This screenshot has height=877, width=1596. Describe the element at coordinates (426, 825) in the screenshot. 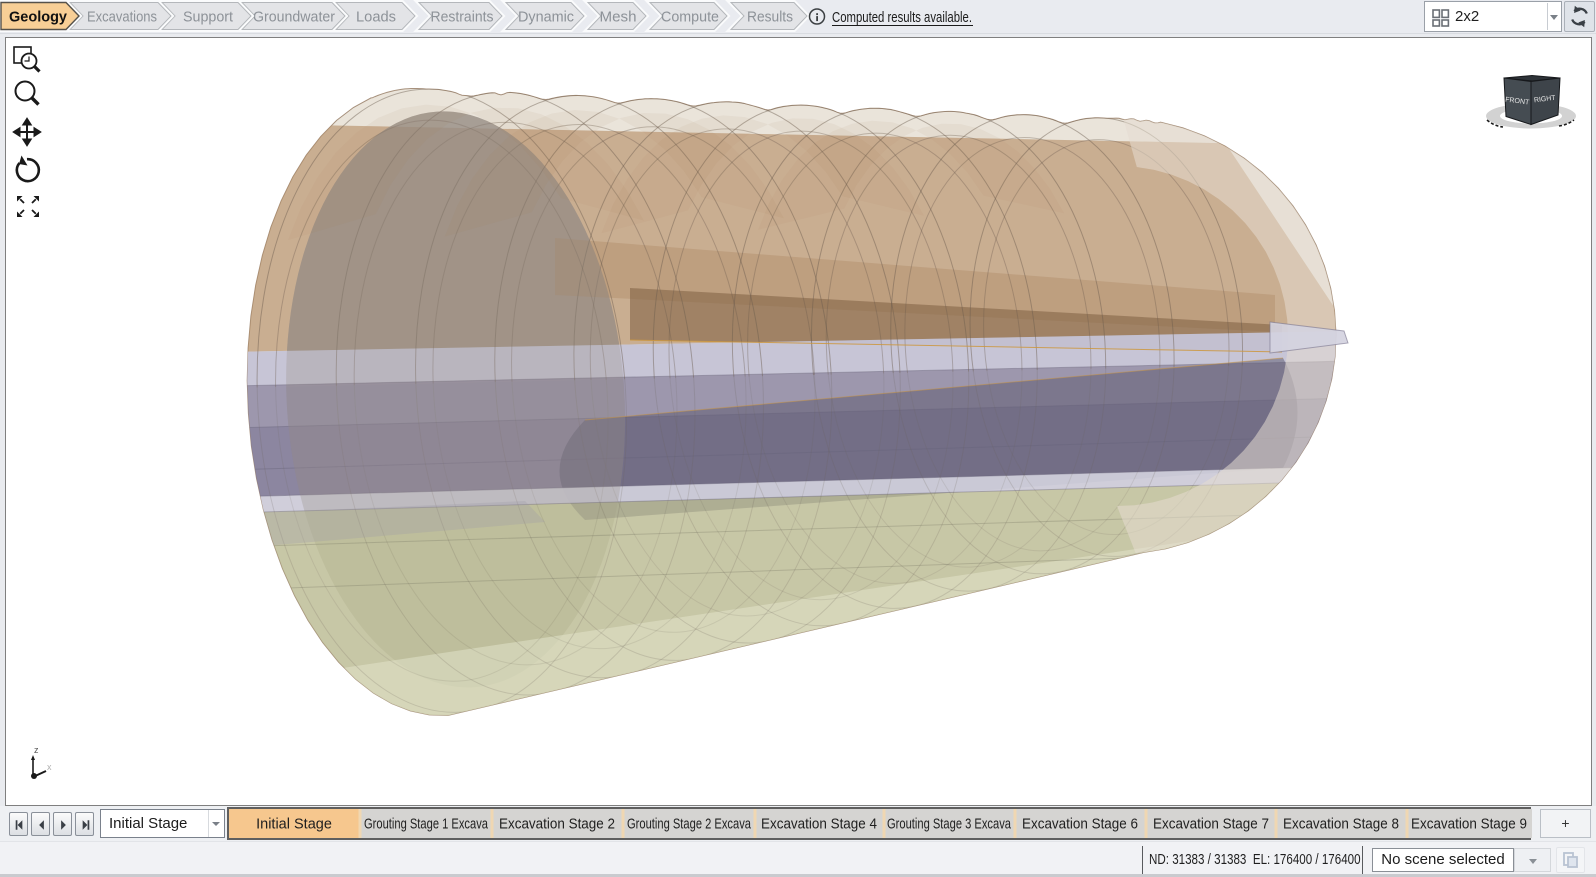

I see `svg-text: Grouting Stage 1 Excava` at that location.